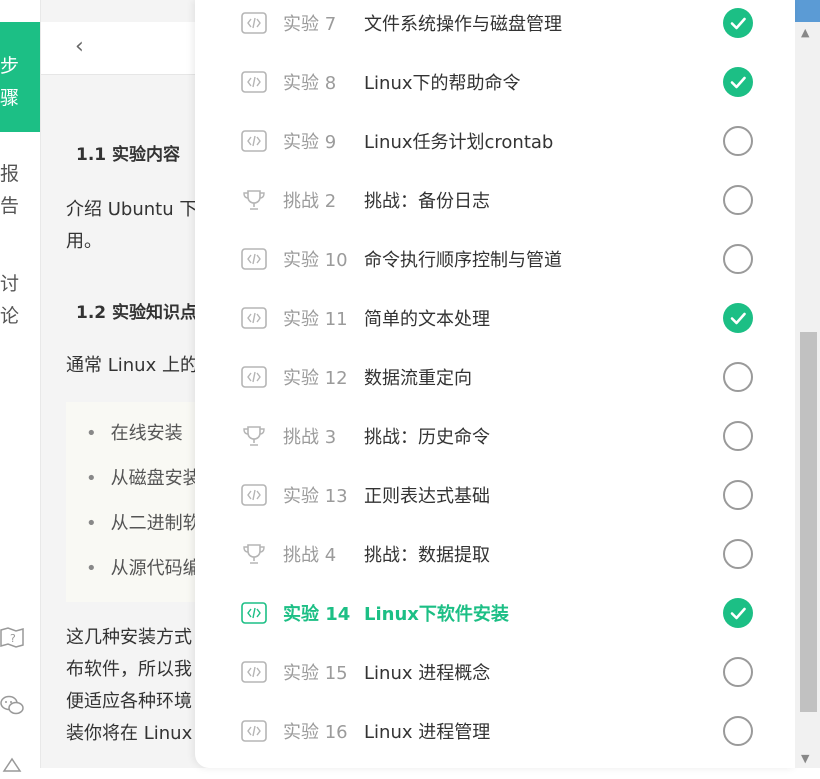 The image size is (820, 779). I want to click on lab-title: Linux下软件安装, so click(436, 614).